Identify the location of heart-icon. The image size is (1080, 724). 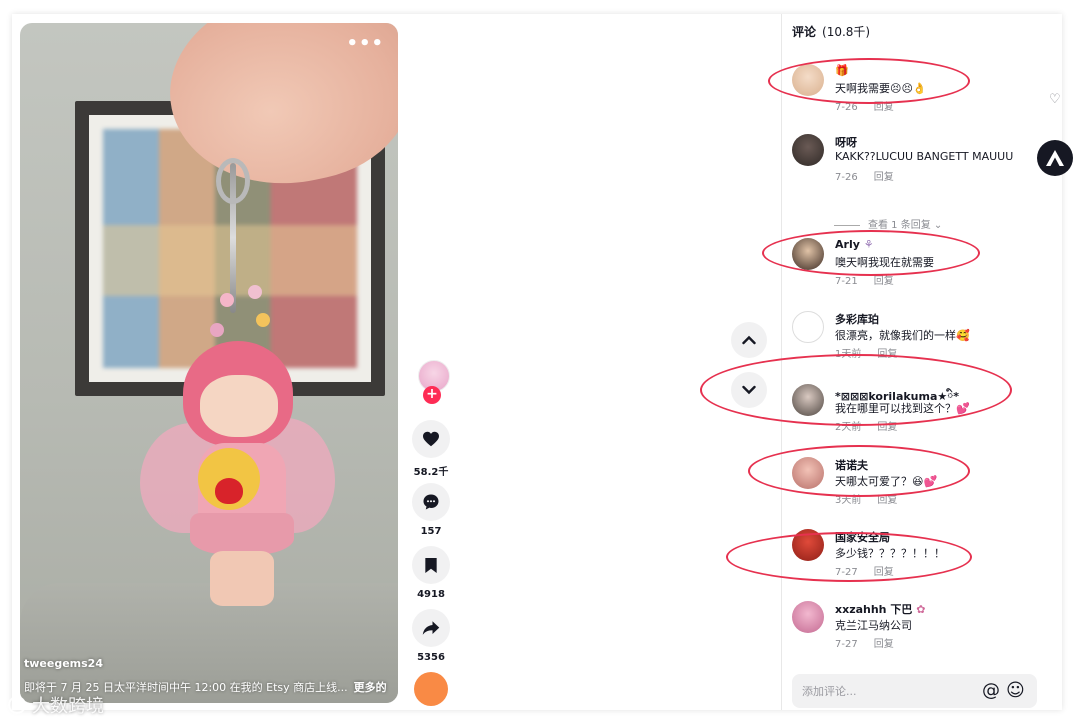
(431, 439).